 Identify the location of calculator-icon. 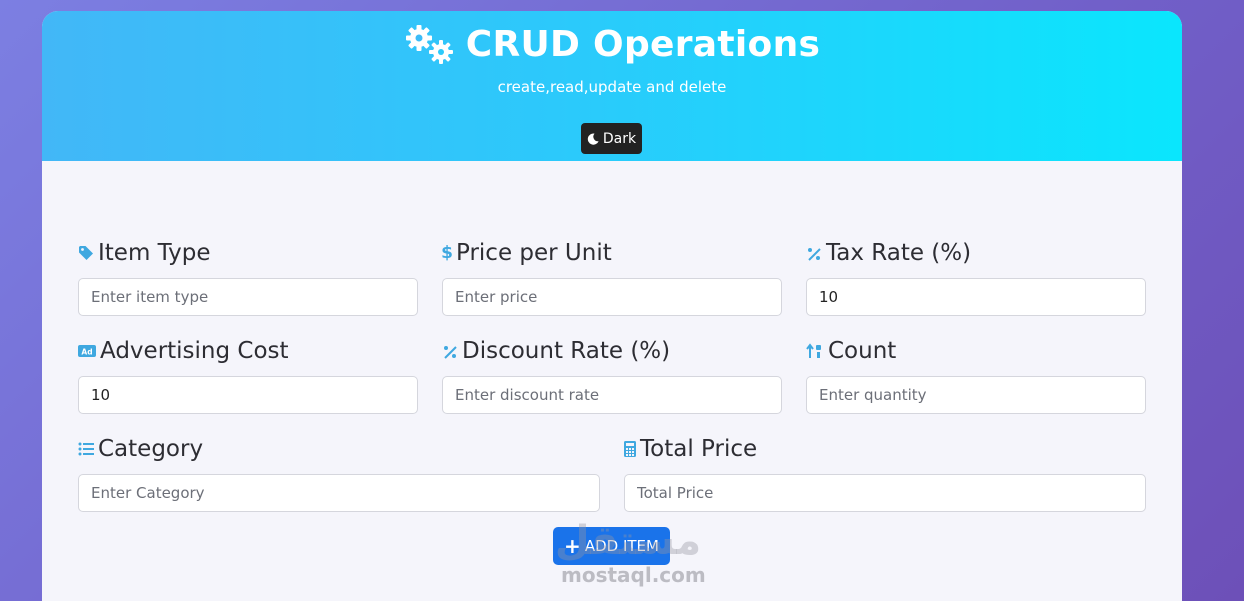
(630, 449).